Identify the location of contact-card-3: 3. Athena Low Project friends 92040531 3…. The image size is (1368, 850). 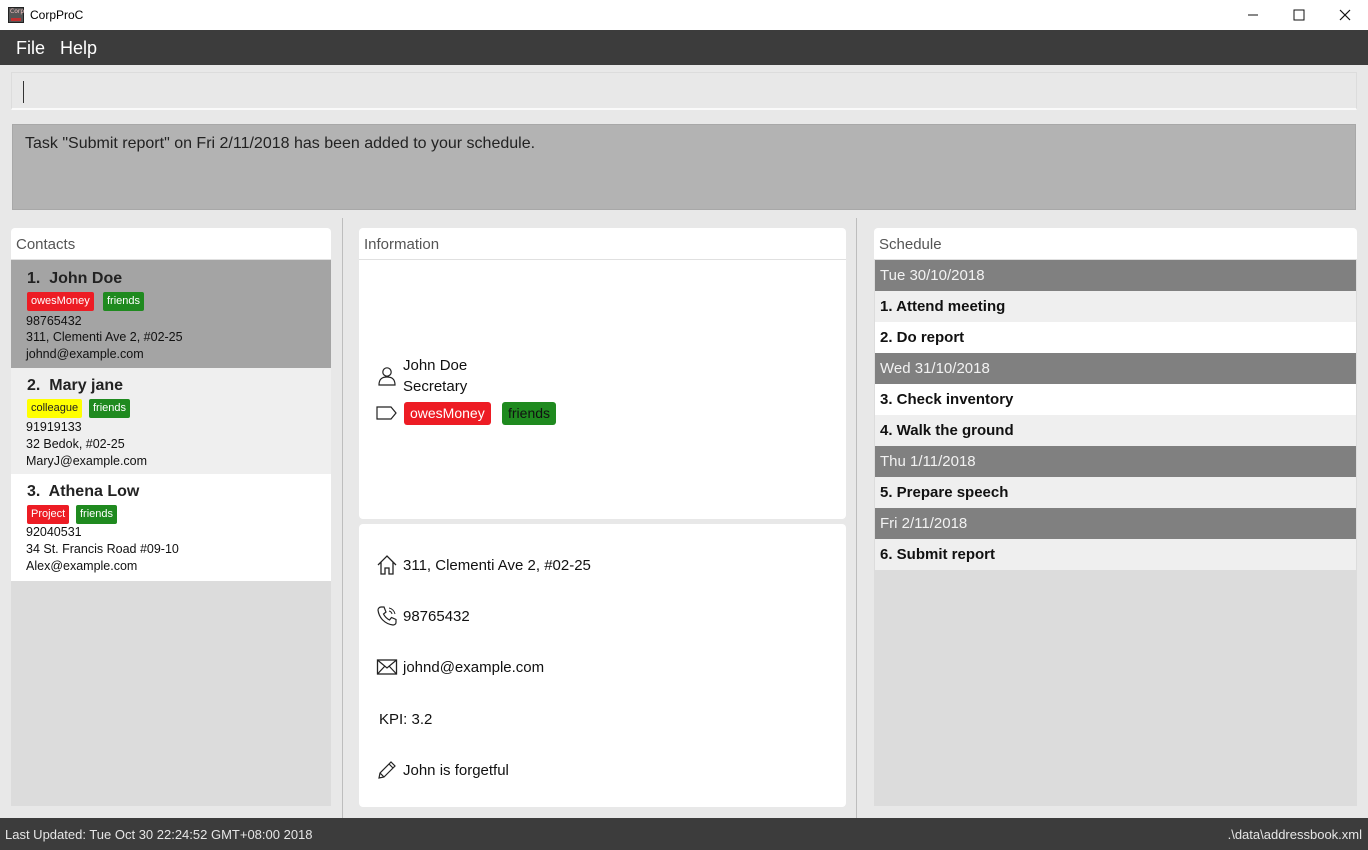
(171, 527).